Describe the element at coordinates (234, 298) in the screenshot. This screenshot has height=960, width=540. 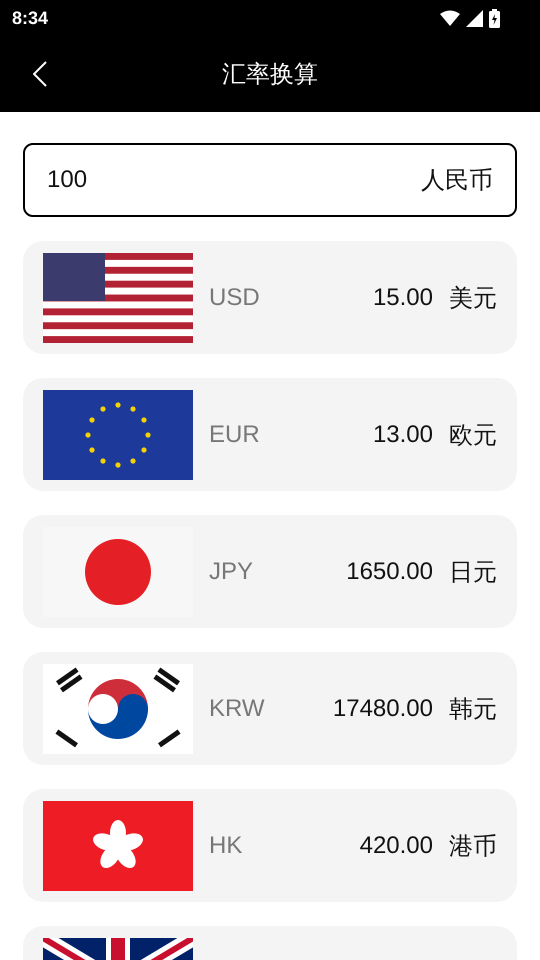
I see `currency-code: USD` at that location.